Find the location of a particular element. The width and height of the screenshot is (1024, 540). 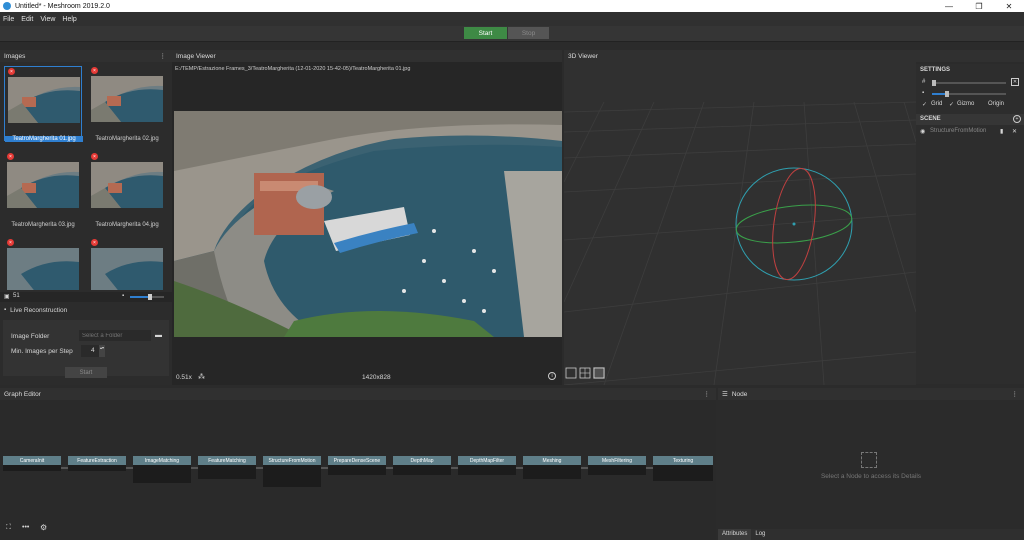

settings-gear-icon: ⚙ is located at coordinates (43, 527).